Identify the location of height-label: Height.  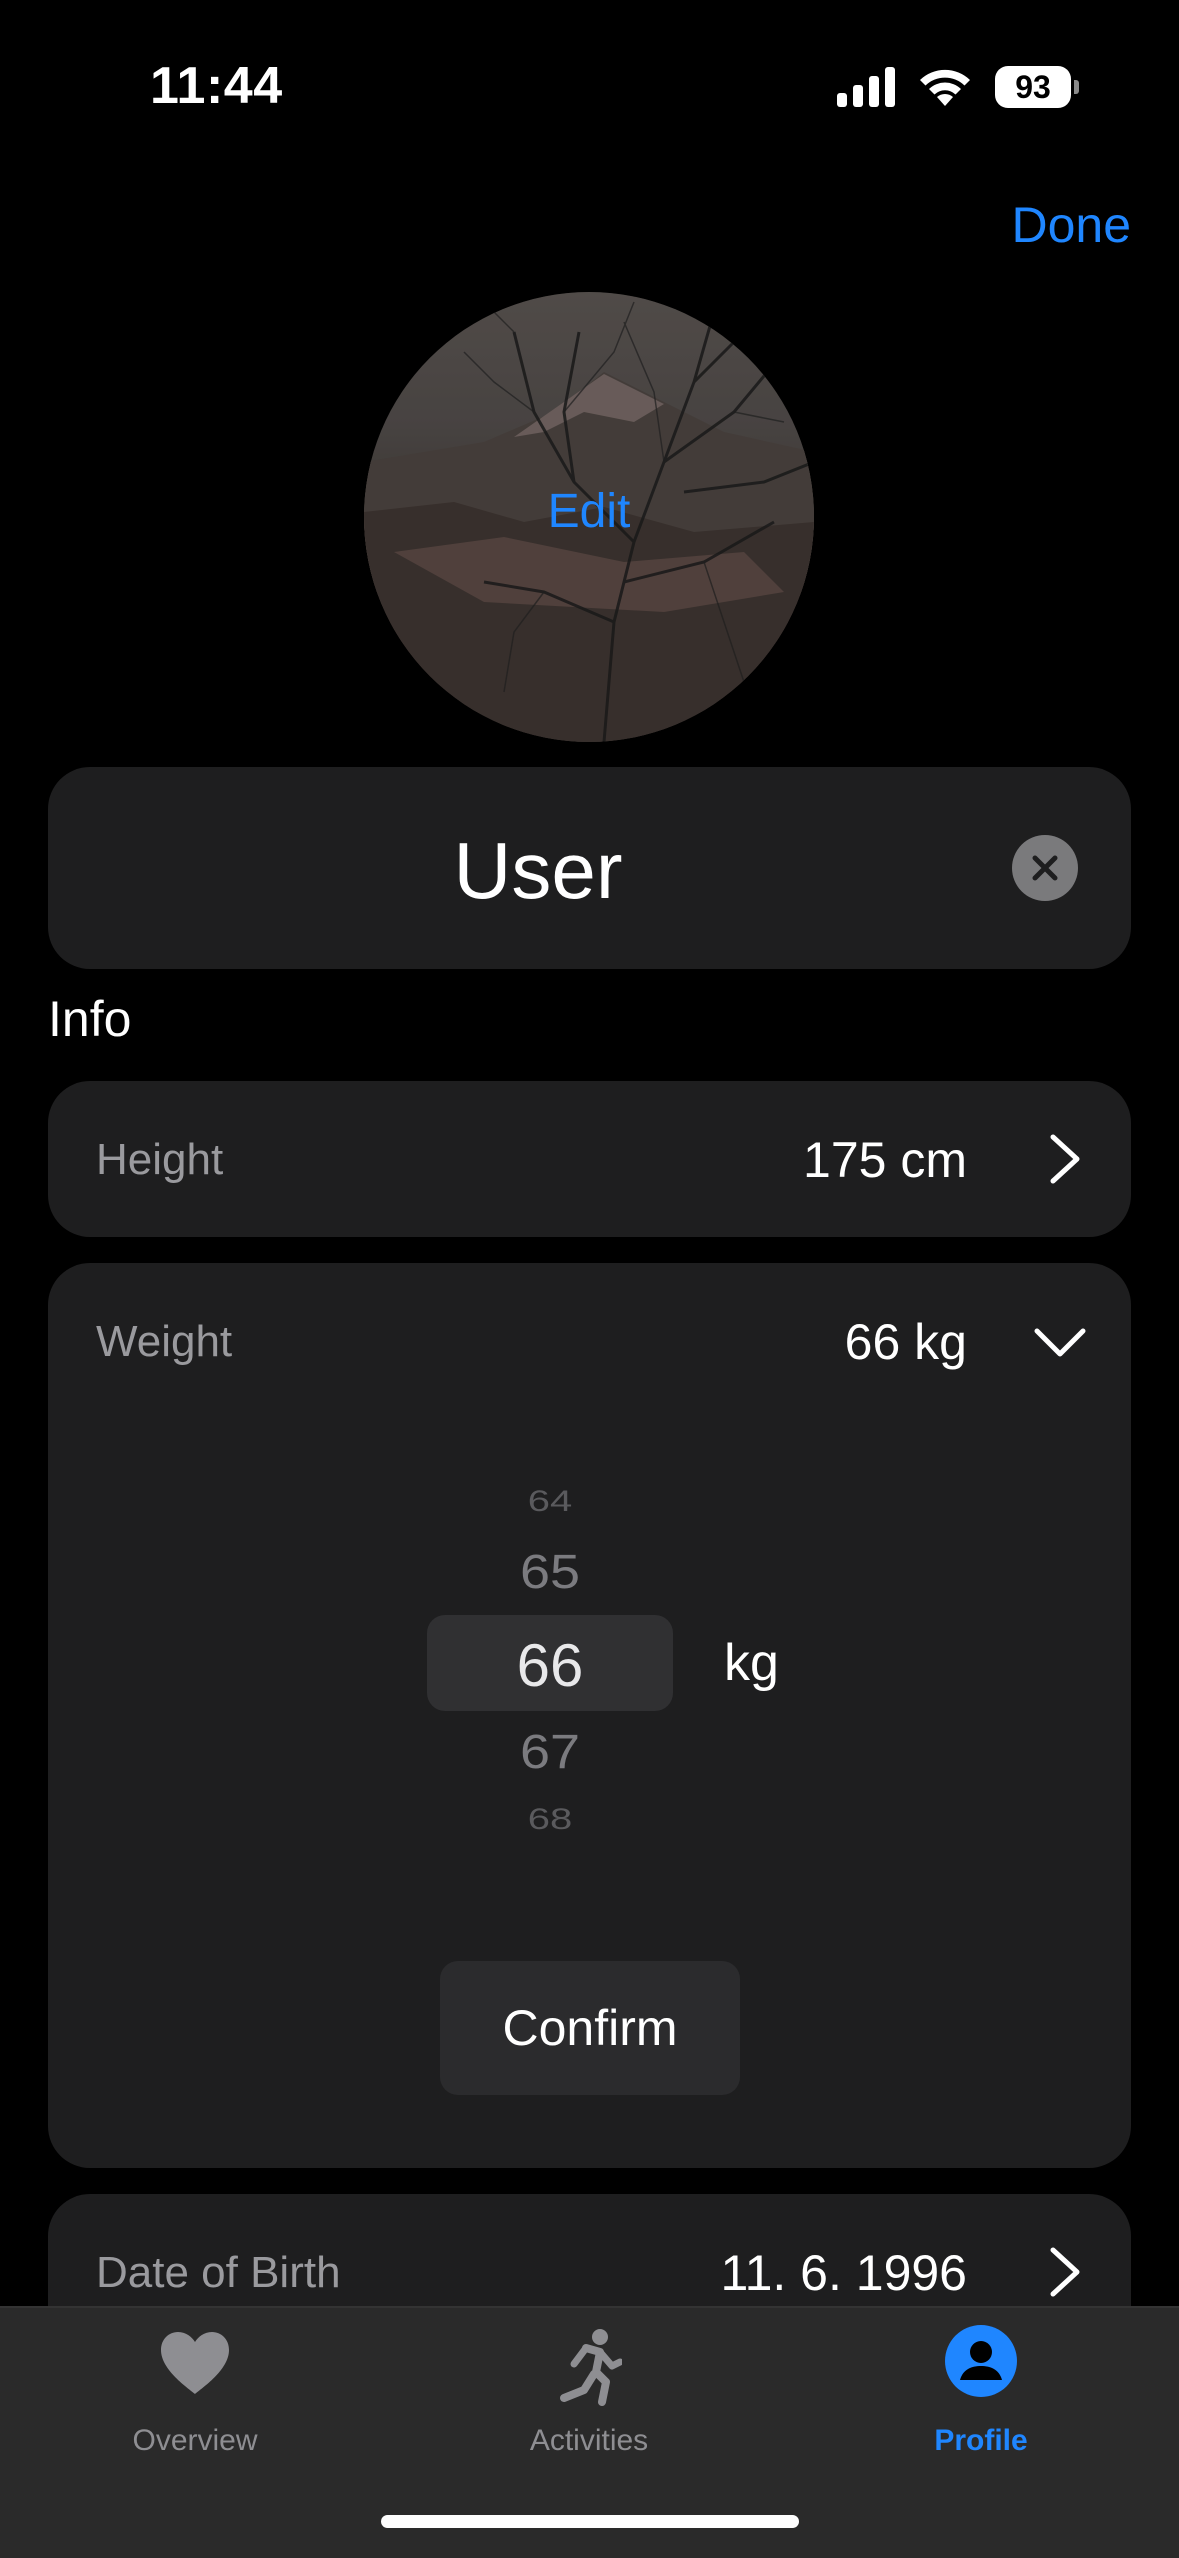
(160, 1159).